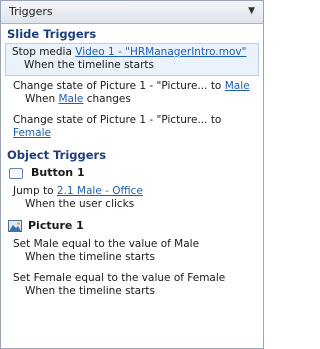  What do you see at coordinates (44, 52) in the screenshot?
I see `trigger-action-text: Stop media` at bounding box center [44, 52].